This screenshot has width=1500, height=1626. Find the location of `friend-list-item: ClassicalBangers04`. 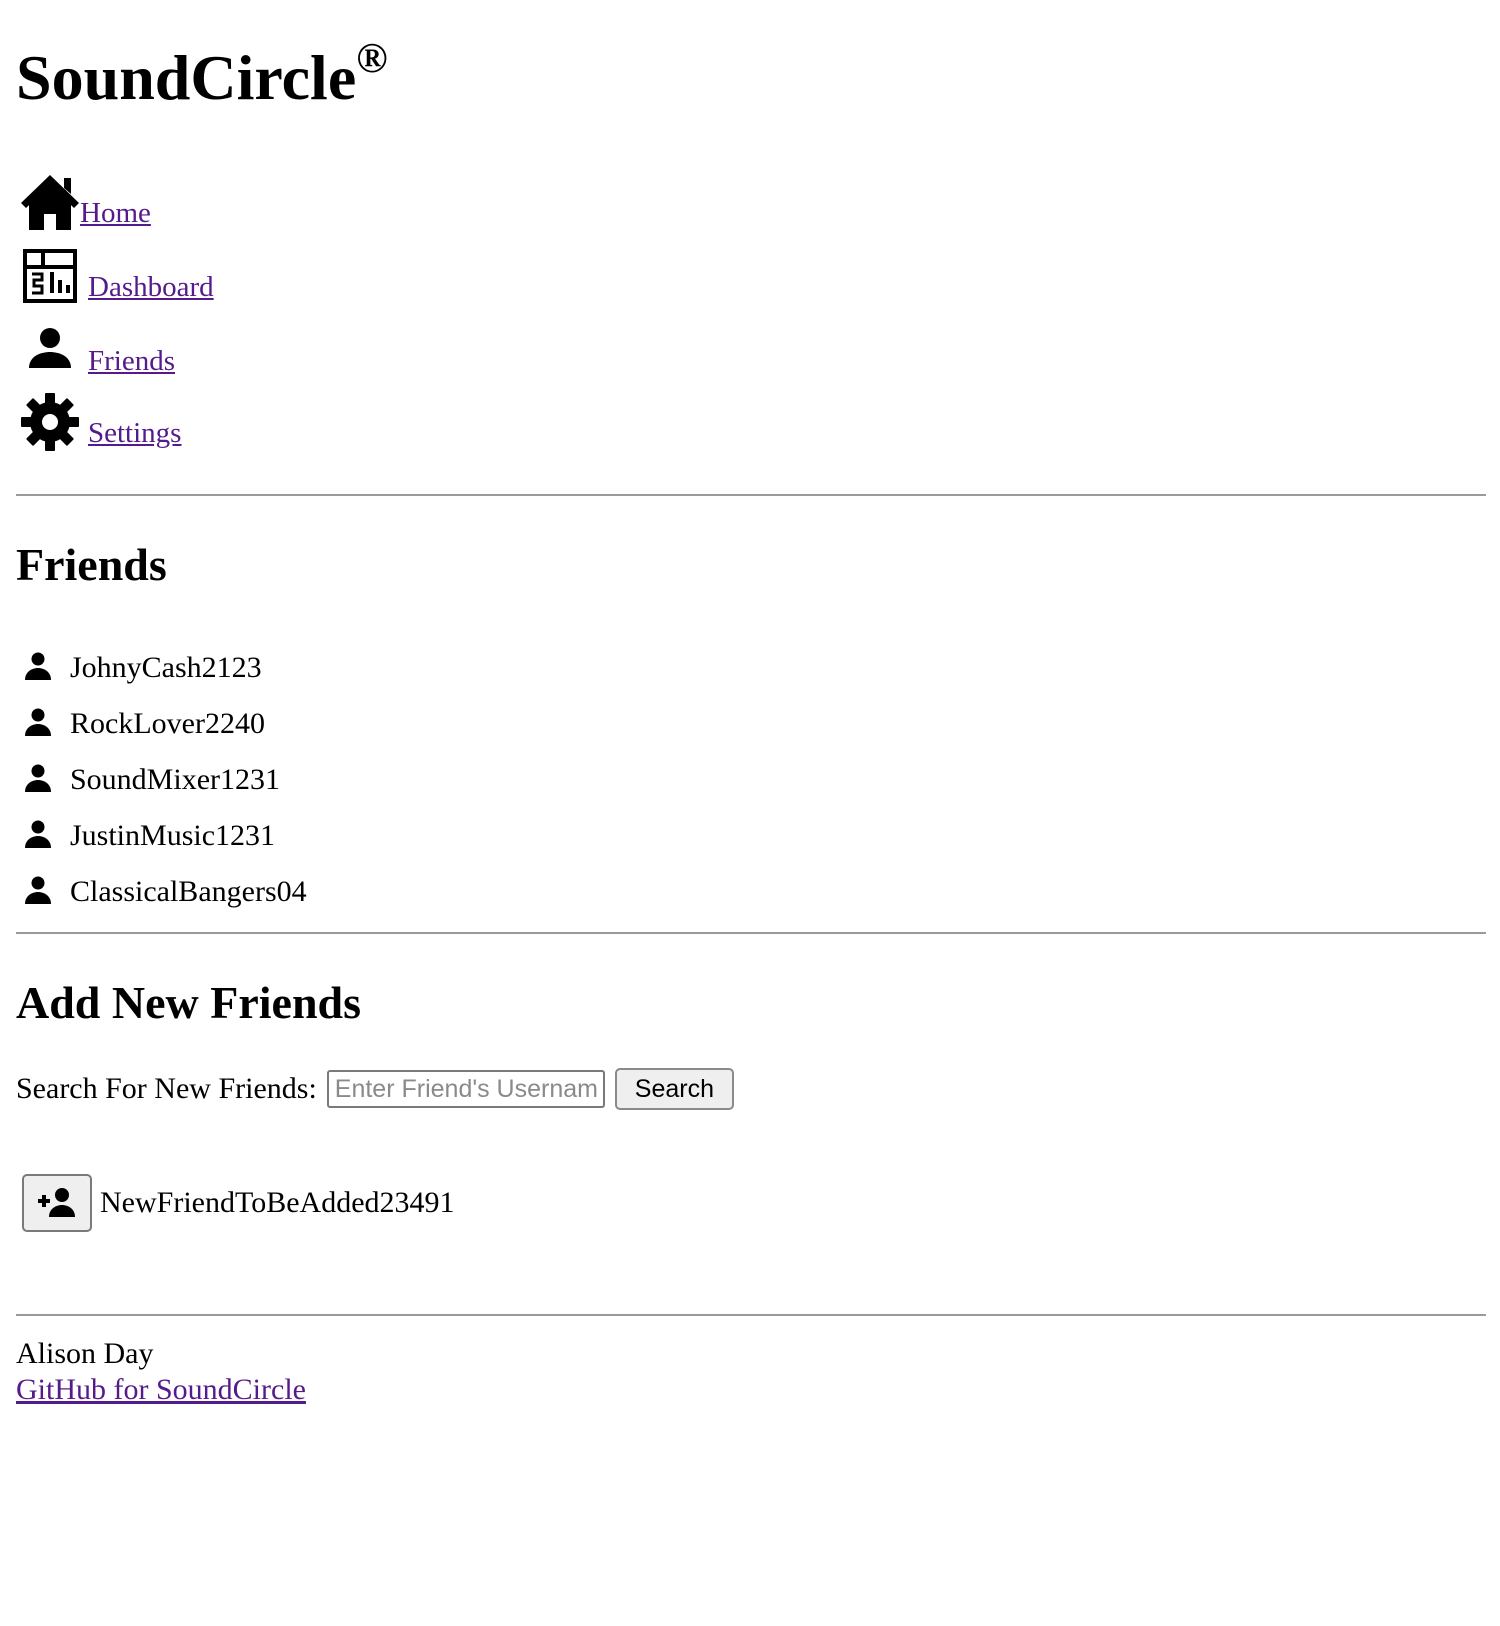

friend-list-item: ClassicalBangers04 is located at coordinates (165, 892).